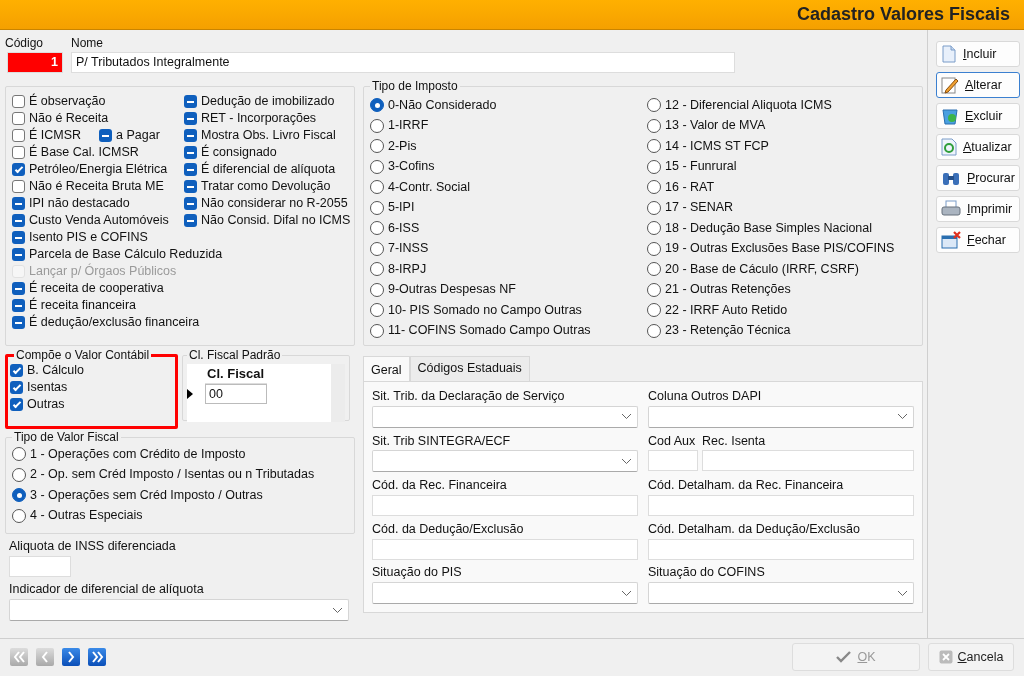 The image size is (1024, 676). I want to click on radio-label: 20 - Base de Cáculo (IRRF, CSRF), so click(762, 269).